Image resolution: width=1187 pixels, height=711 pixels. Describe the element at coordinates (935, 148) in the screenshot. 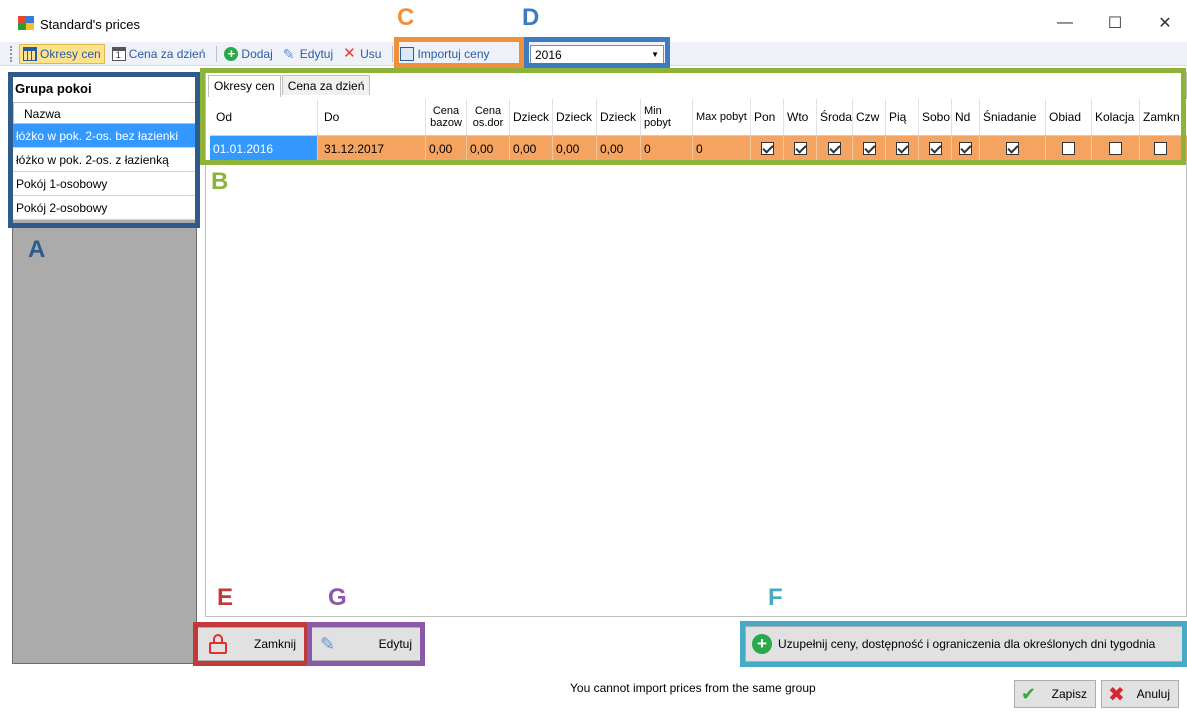

I see `checkbox-sob` at that location.